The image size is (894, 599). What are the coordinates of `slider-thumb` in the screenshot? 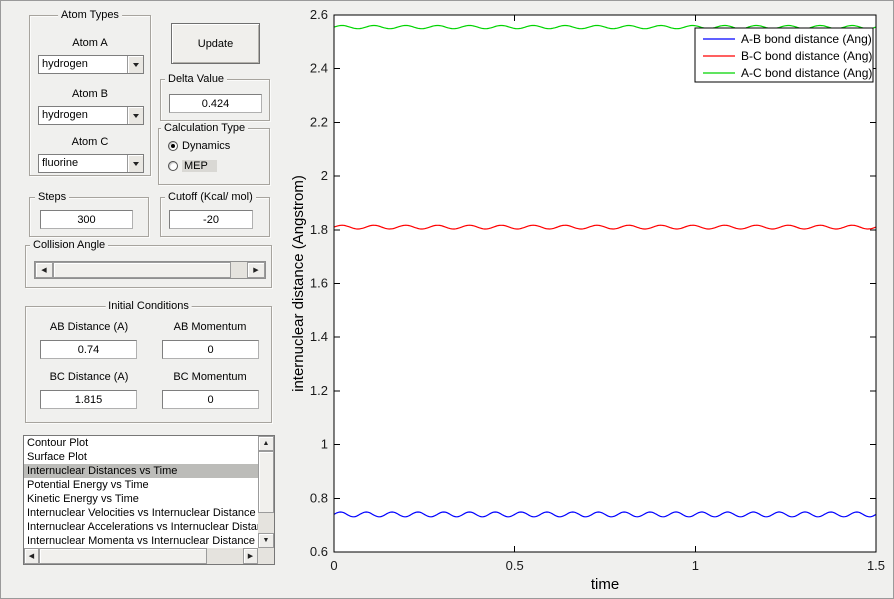 It's located at (142, 270).